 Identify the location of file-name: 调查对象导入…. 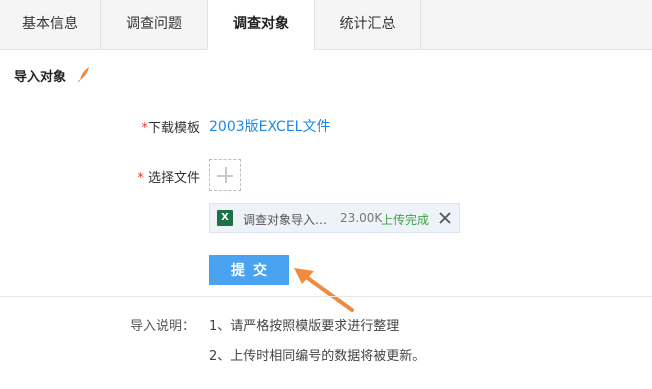
(285, 220).